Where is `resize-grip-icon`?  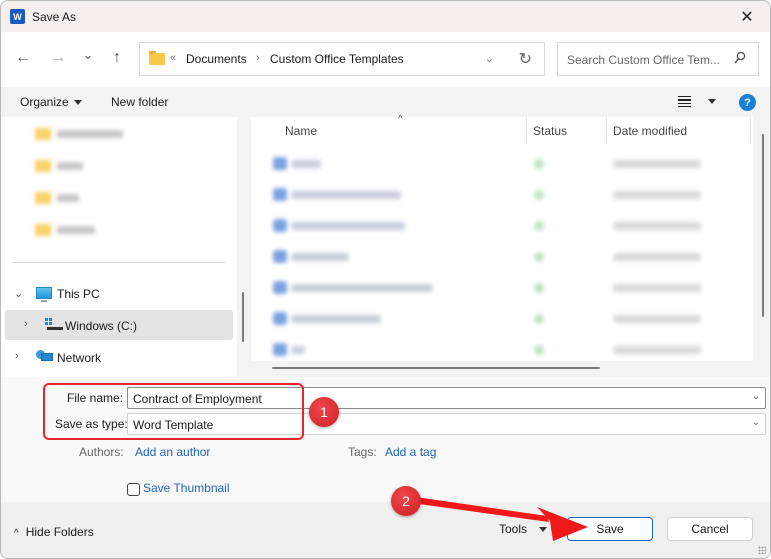
resize-grip-icon is located at coordinates (762, 550).